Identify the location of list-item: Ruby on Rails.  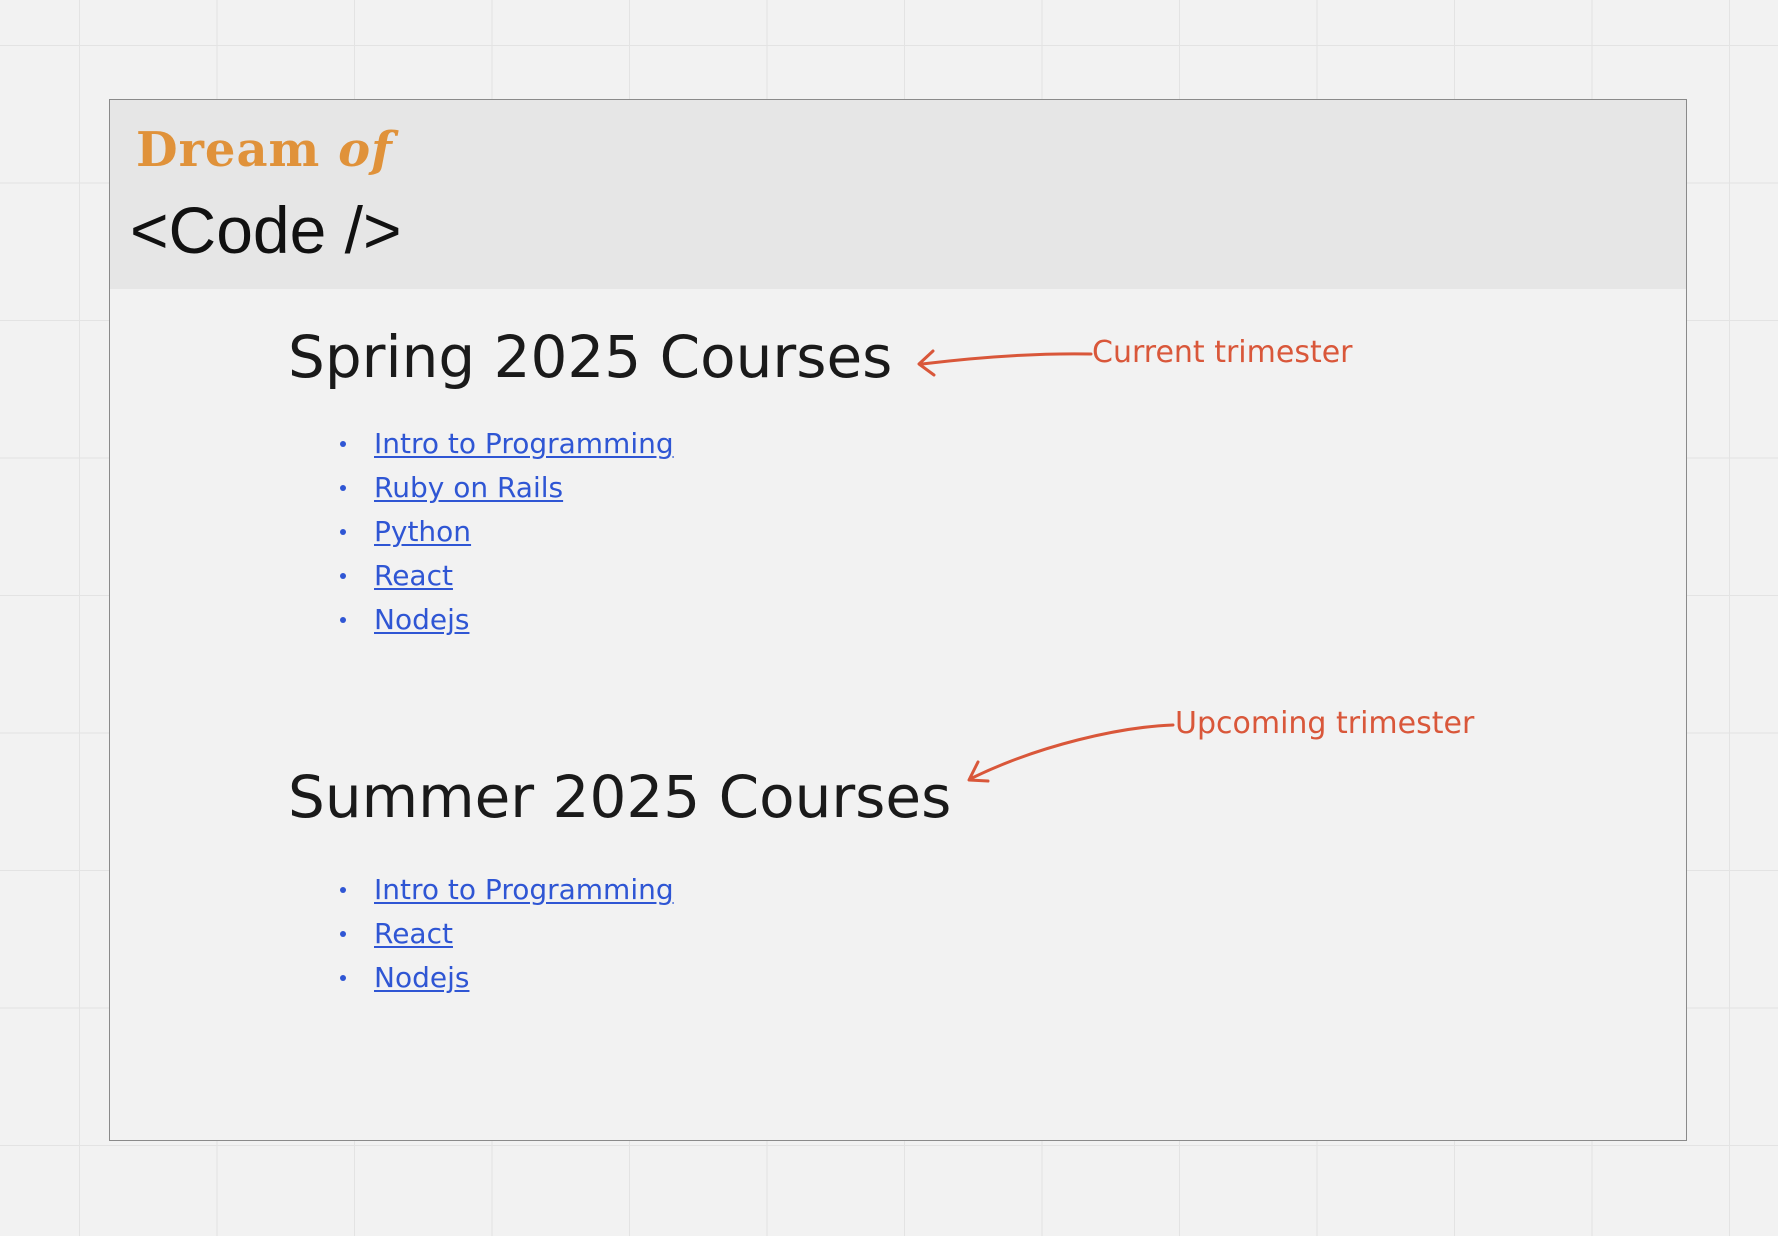
(481, 488).